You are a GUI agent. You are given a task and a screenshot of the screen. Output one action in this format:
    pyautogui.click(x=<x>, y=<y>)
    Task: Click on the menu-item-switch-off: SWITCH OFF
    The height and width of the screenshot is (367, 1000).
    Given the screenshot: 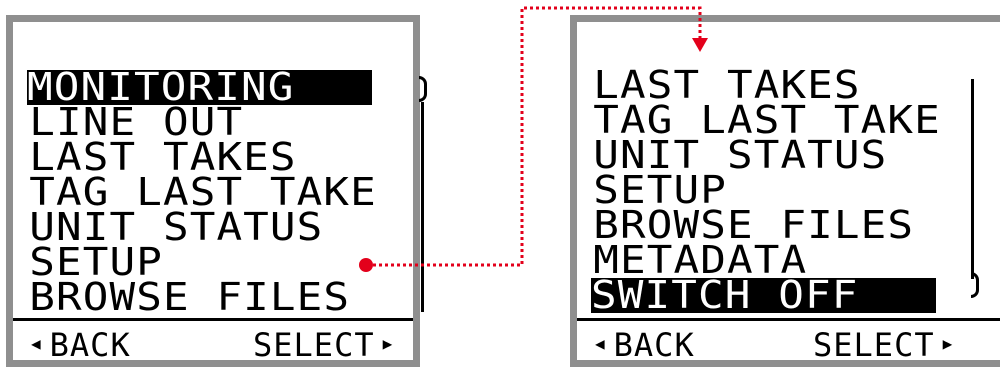 What is the action you would take?
    pyautogui.click(x=763, y=295)
    